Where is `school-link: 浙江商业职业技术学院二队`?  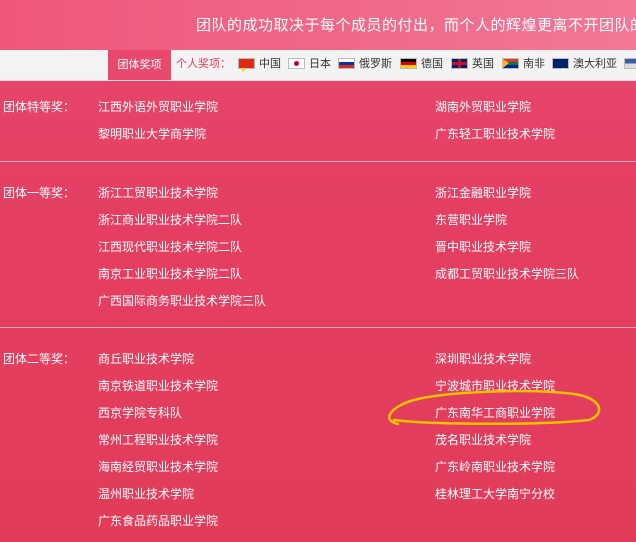 school-link: 浙江商业职业技术学院二队 is located at coordinates (170, 219).